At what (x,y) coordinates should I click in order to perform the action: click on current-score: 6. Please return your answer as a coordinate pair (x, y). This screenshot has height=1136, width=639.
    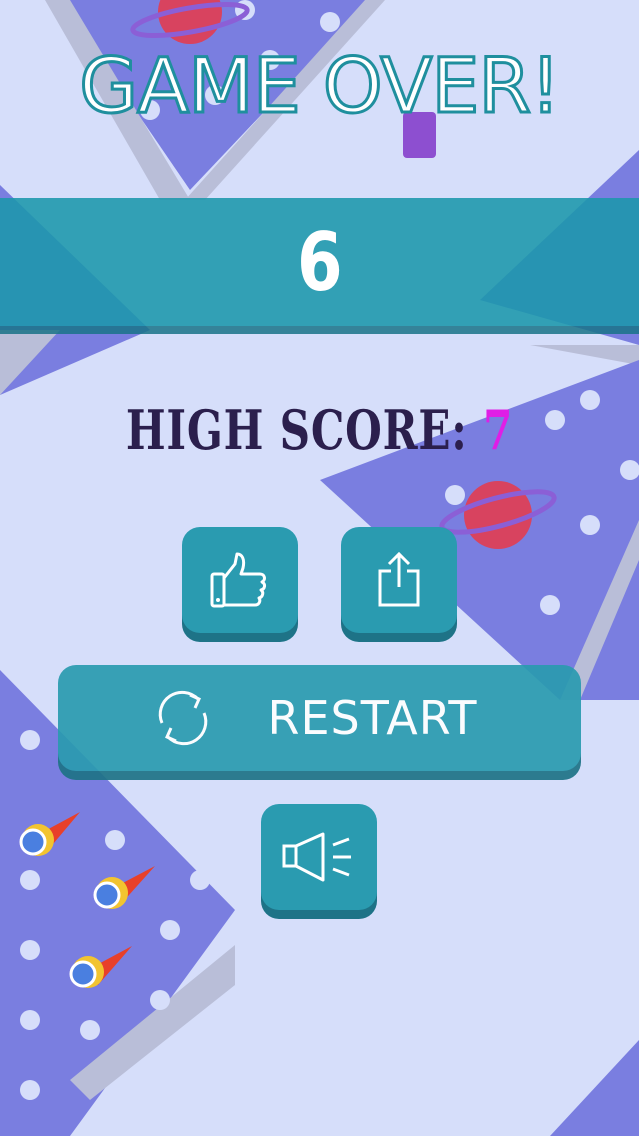
    Looking at the image, I should click on (319, 262).